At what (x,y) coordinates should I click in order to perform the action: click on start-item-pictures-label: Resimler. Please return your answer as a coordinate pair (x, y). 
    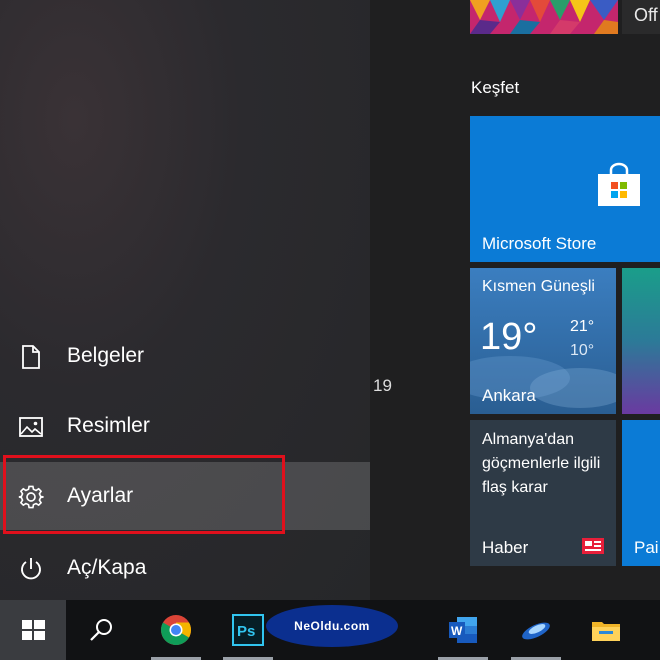
    Looking at the image, I should click on (108, 425).